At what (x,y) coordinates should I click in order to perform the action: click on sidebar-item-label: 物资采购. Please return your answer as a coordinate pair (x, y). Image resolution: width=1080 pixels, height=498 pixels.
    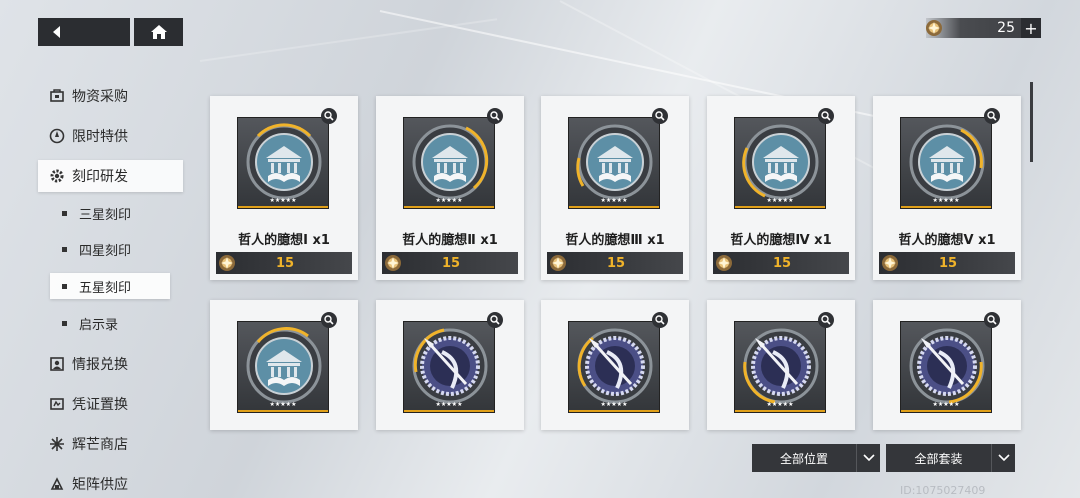
    Looking at the image, I should click on (100, 97).